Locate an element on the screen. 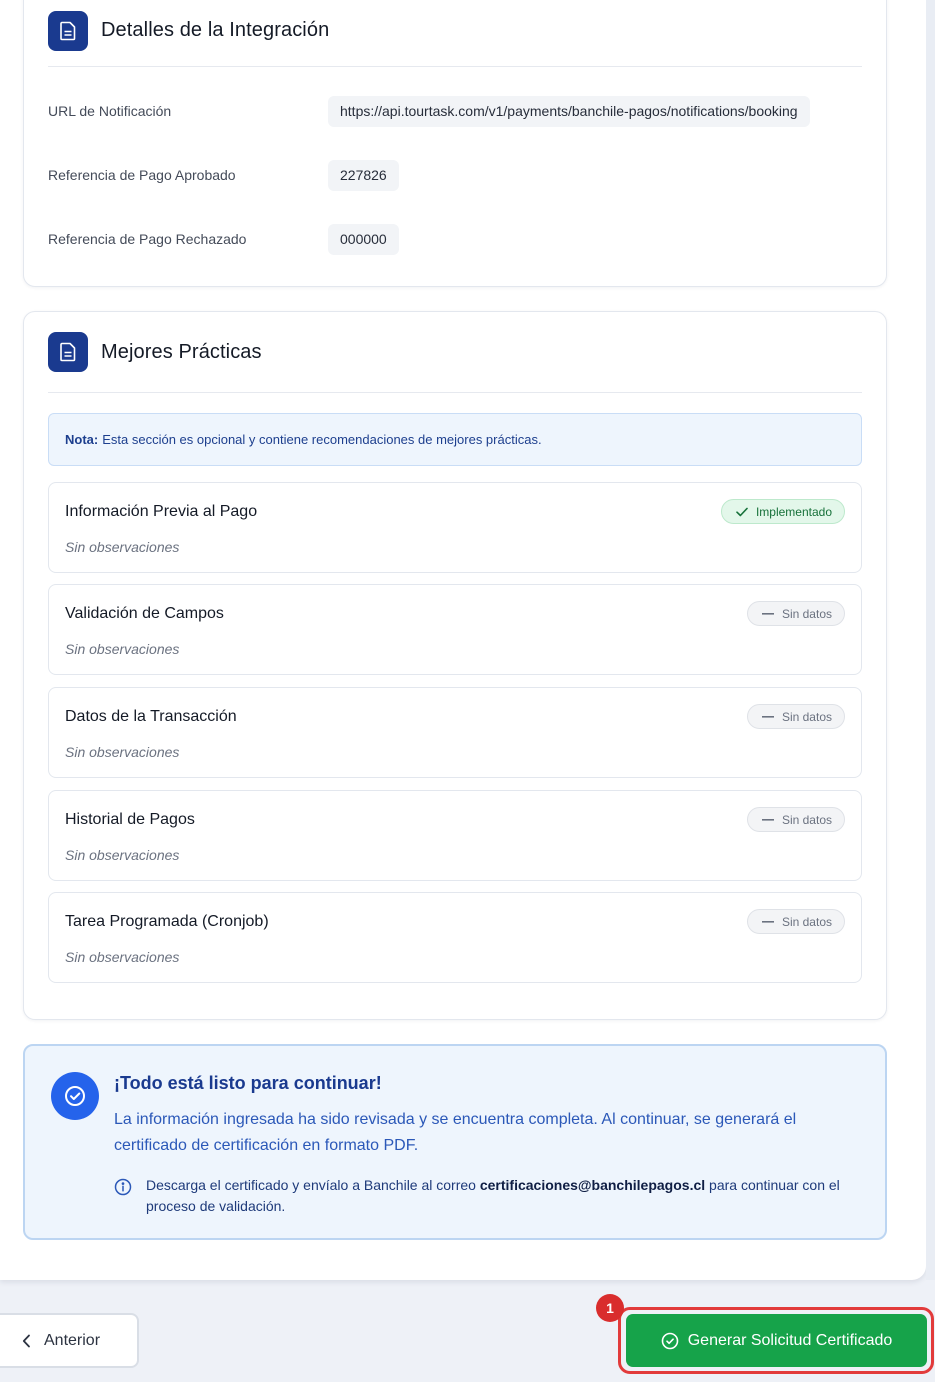 The width and height of the screenshot is (935, 1382). generate-certificate-button: Generar Solicitud Certificado is located at coordinates (776, 1340).